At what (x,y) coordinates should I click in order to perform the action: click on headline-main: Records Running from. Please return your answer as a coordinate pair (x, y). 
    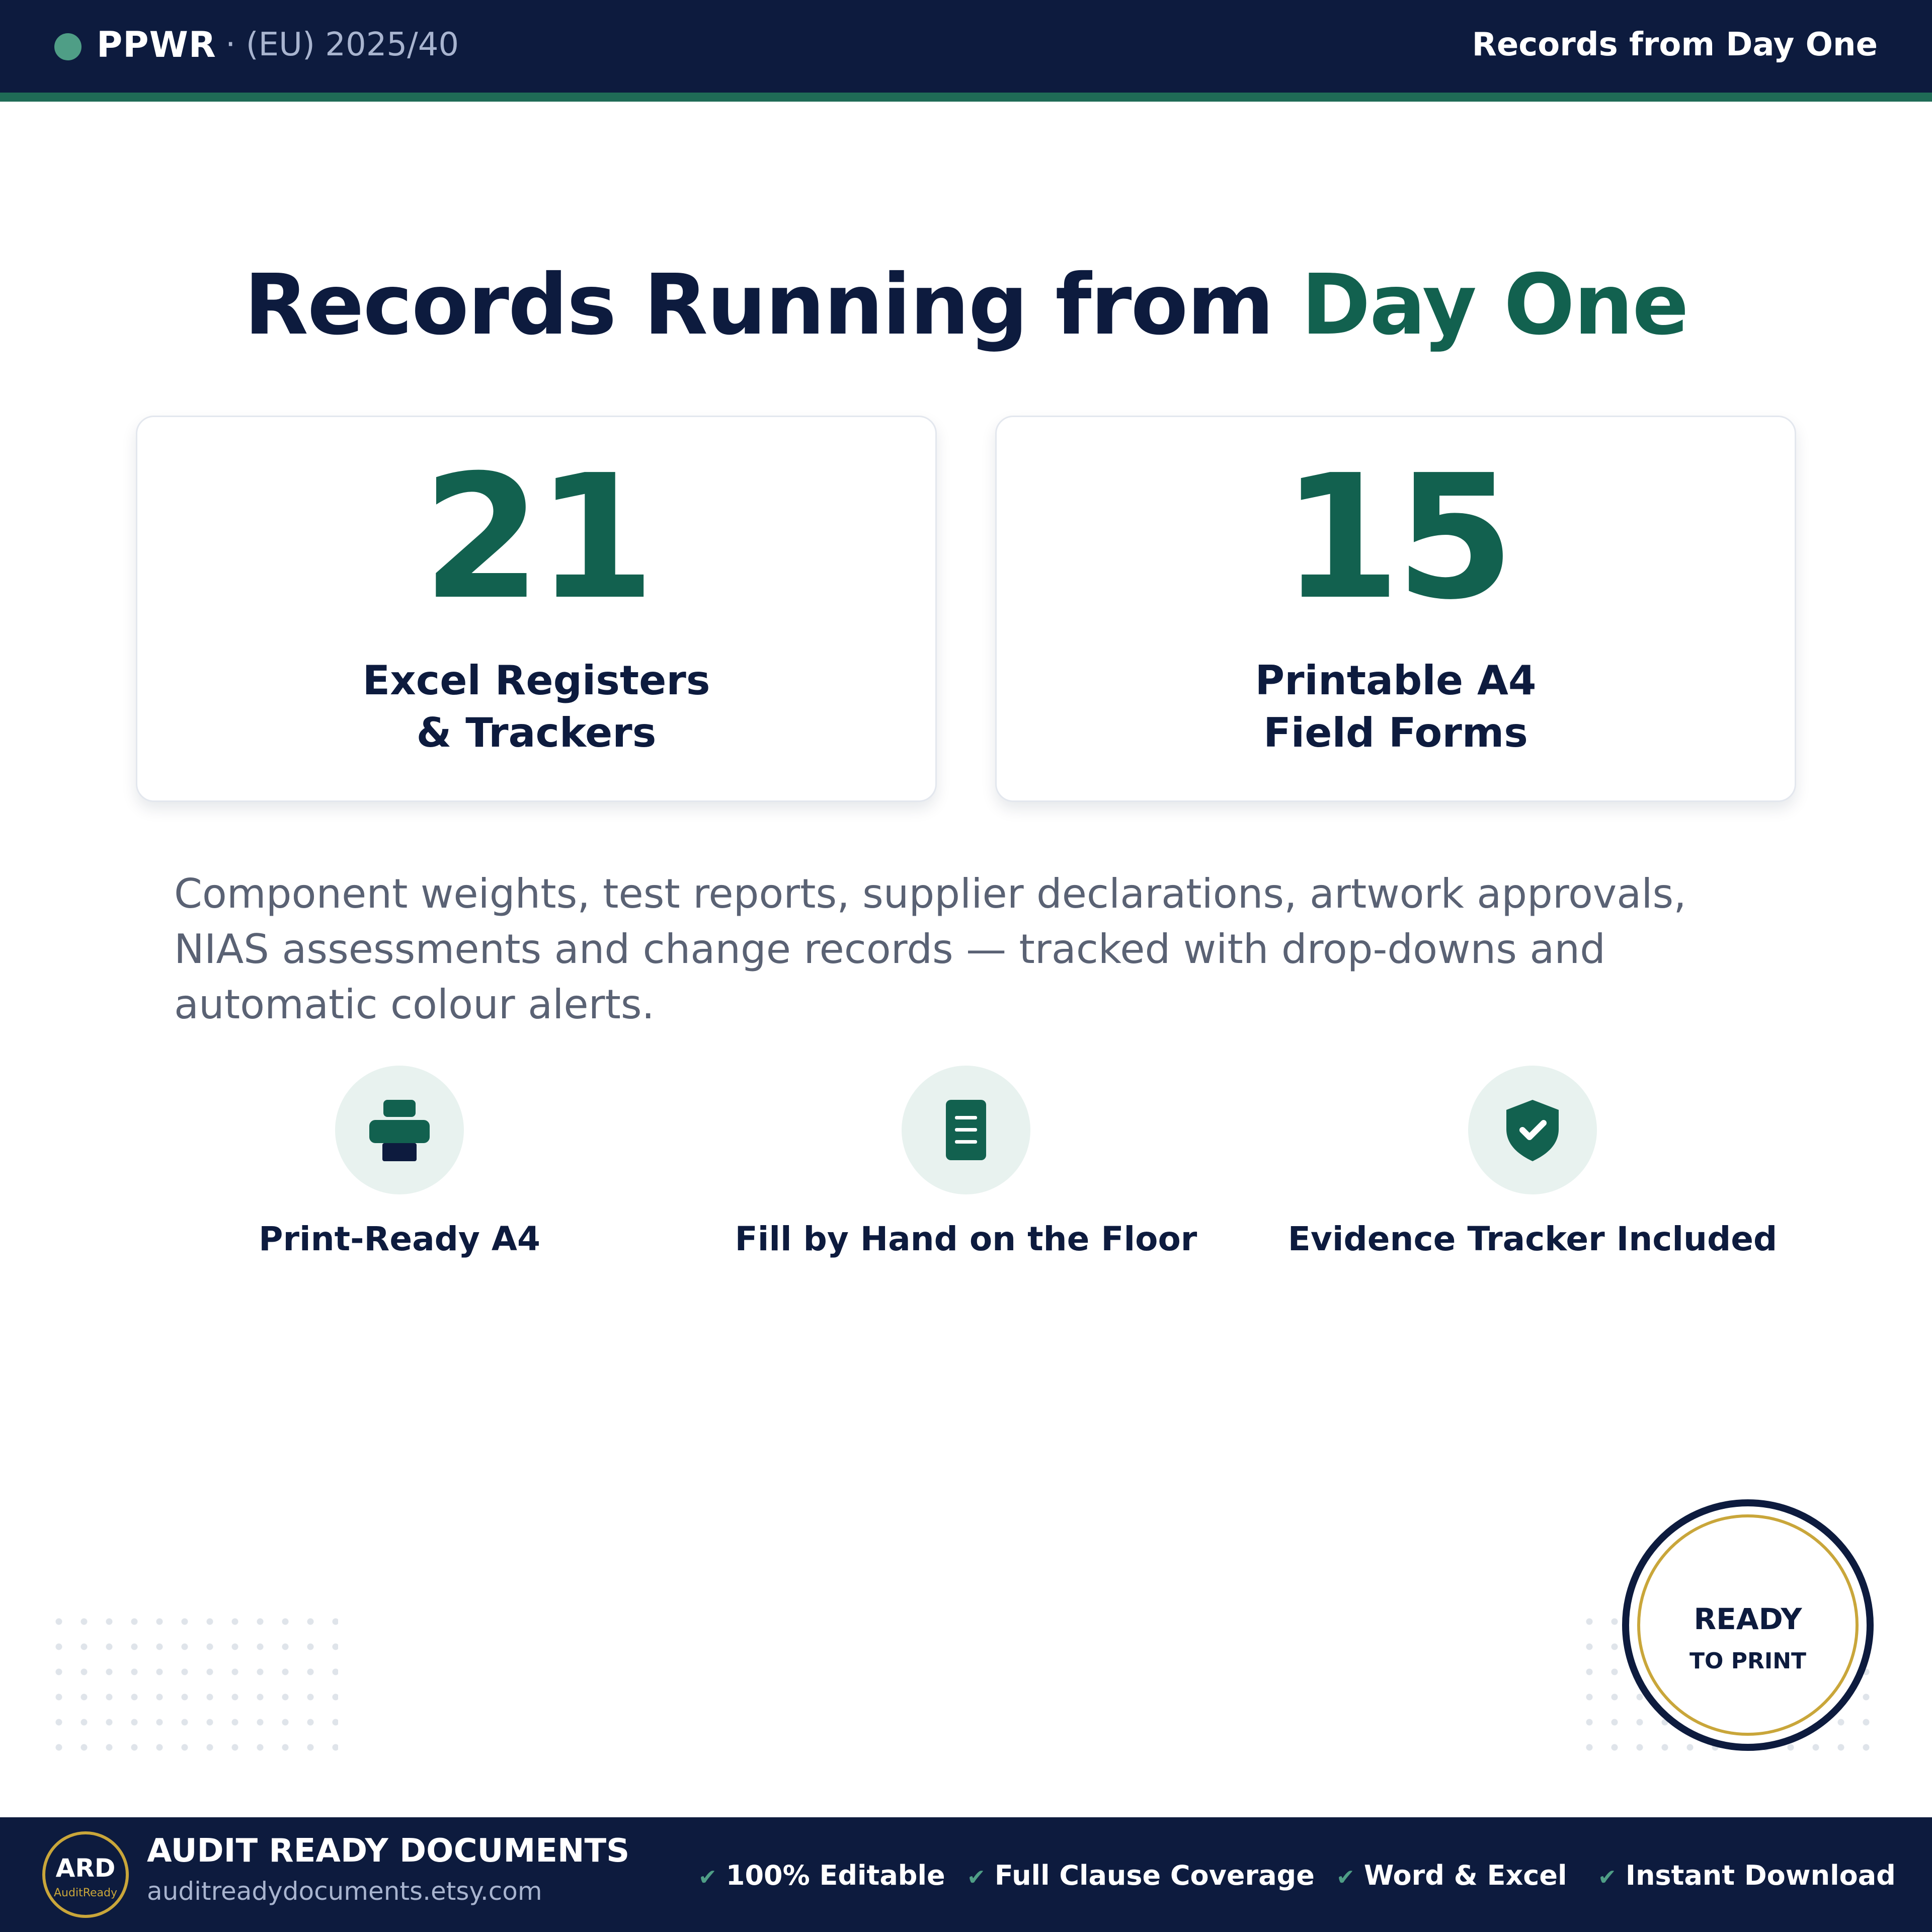
    Looking at the image, I should click on (773, 306).